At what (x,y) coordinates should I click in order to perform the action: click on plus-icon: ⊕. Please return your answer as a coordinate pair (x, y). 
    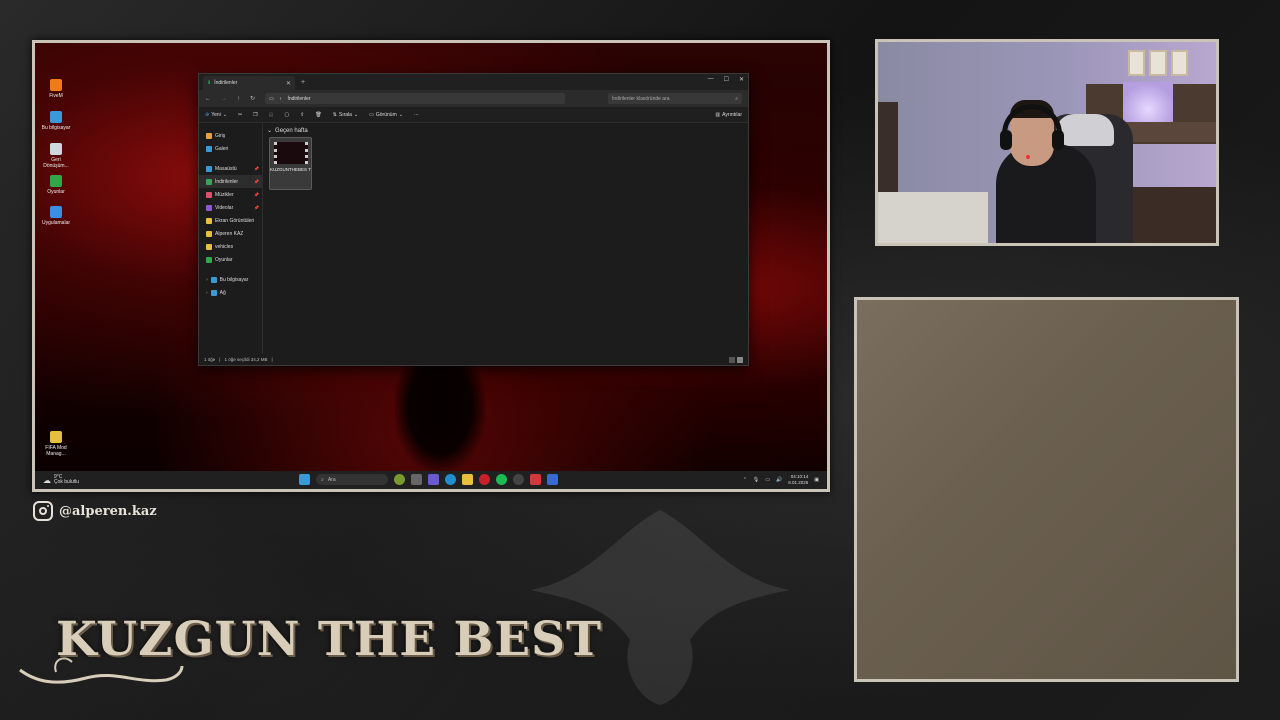
    Looking at the image, I should click on (207, 114).